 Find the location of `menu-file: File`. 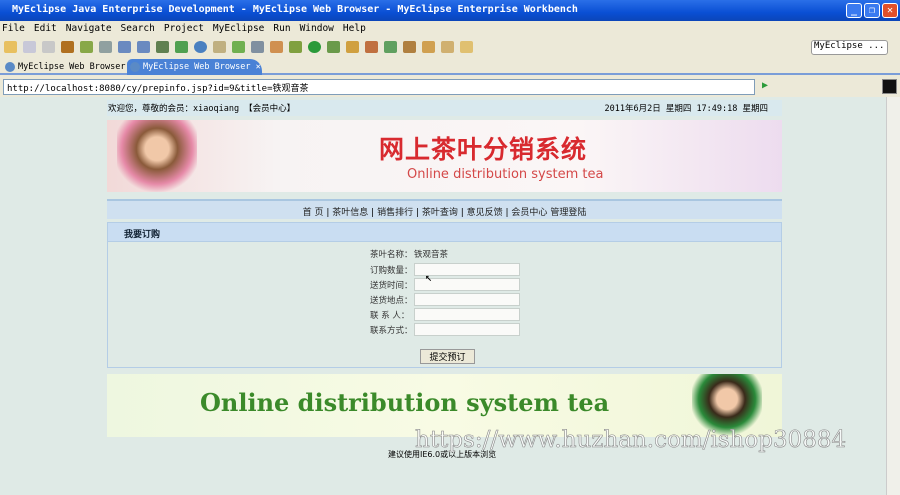

menu-file: File is located at coordinates (13, 29).